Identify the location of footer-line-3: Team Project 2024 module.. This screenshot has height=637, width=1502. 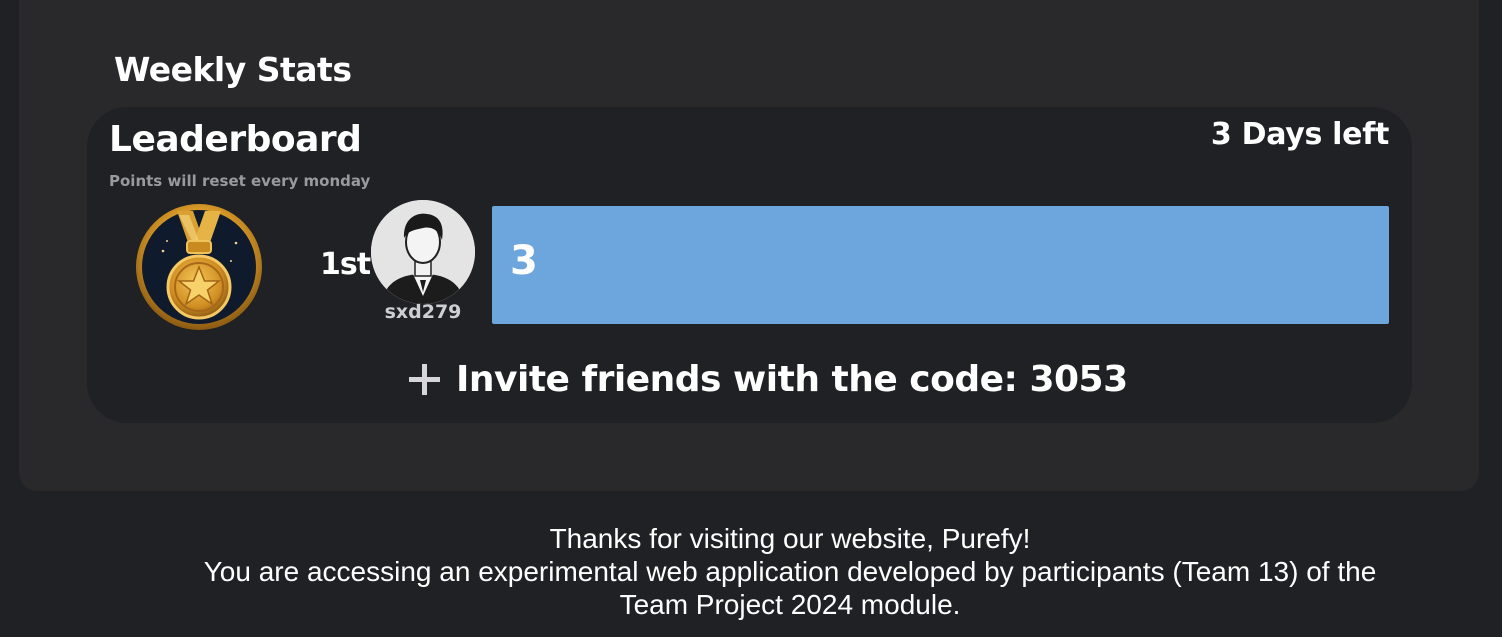
(790, 604).